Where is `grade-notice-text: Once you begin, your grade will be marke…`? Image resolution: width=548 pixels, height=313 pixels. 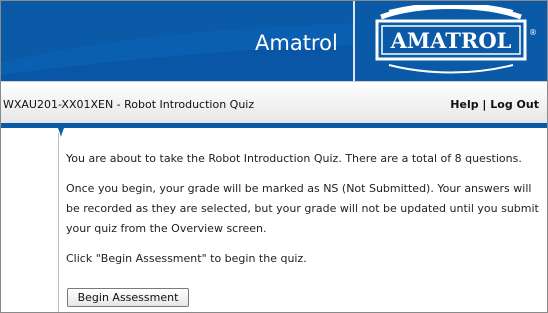 grade-notice-text: Once you begin, your grade will be marke… is located at coordinates (302, 208).